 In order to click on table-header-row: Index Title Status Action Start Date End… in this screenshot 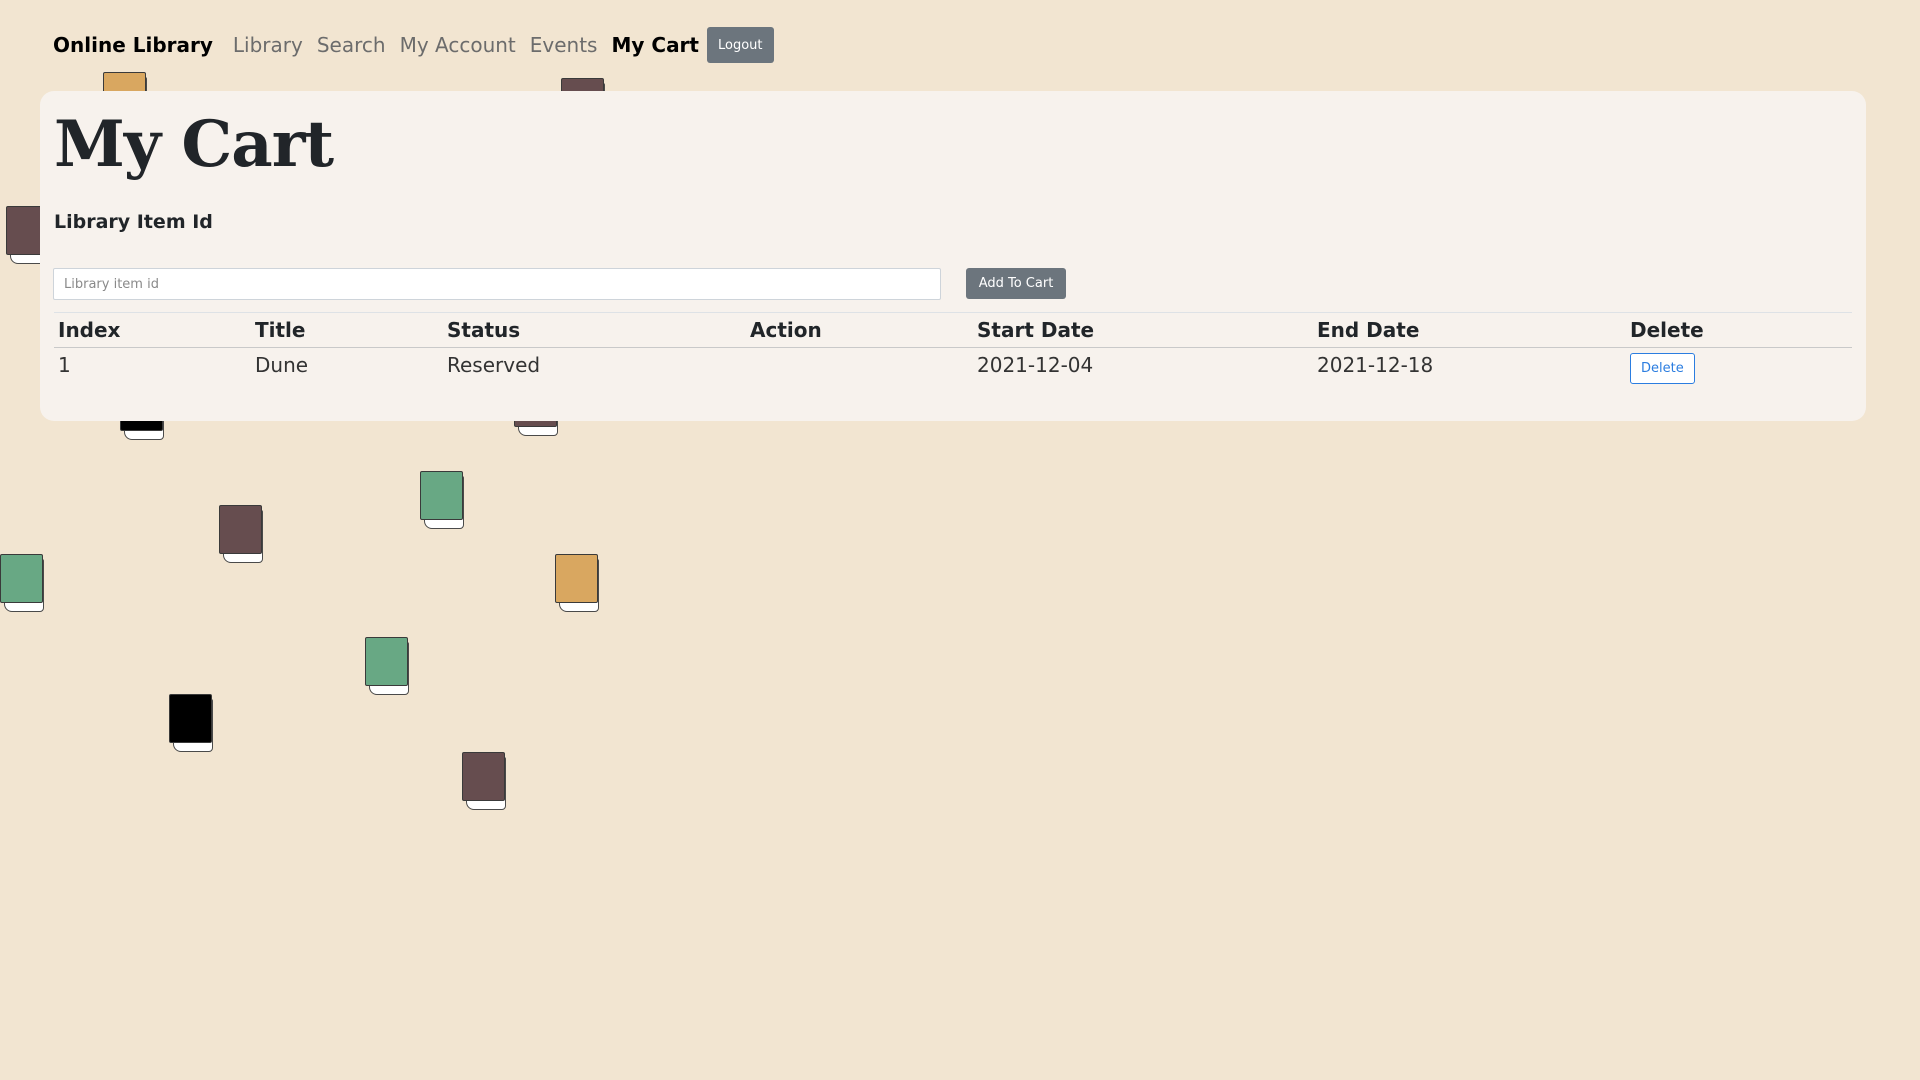, I will do `click(953, 330)`.